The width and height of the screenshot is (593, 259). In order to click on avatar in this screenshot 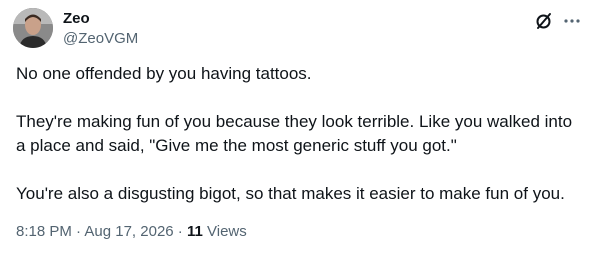, I will do `click(33, 28)`.